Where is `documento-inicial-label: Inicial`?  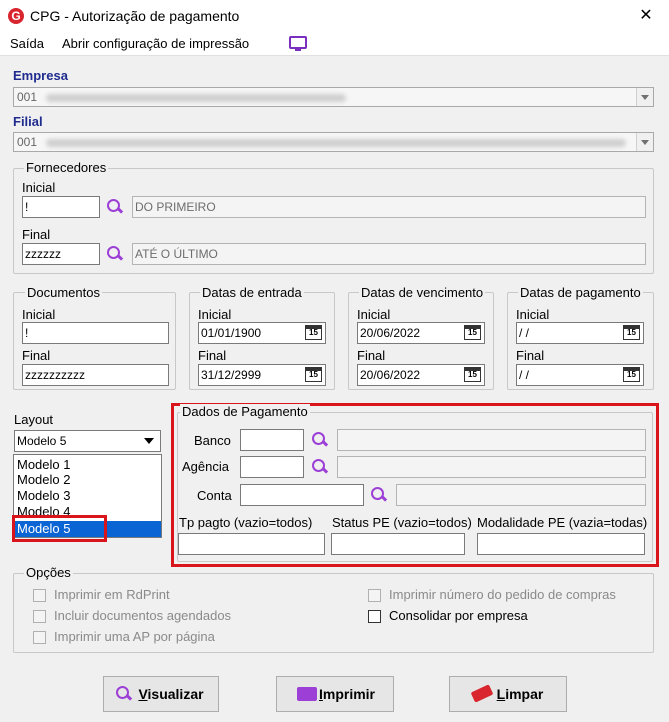 documento-inicial-label: Inicial is located at coordinates (39, 314).